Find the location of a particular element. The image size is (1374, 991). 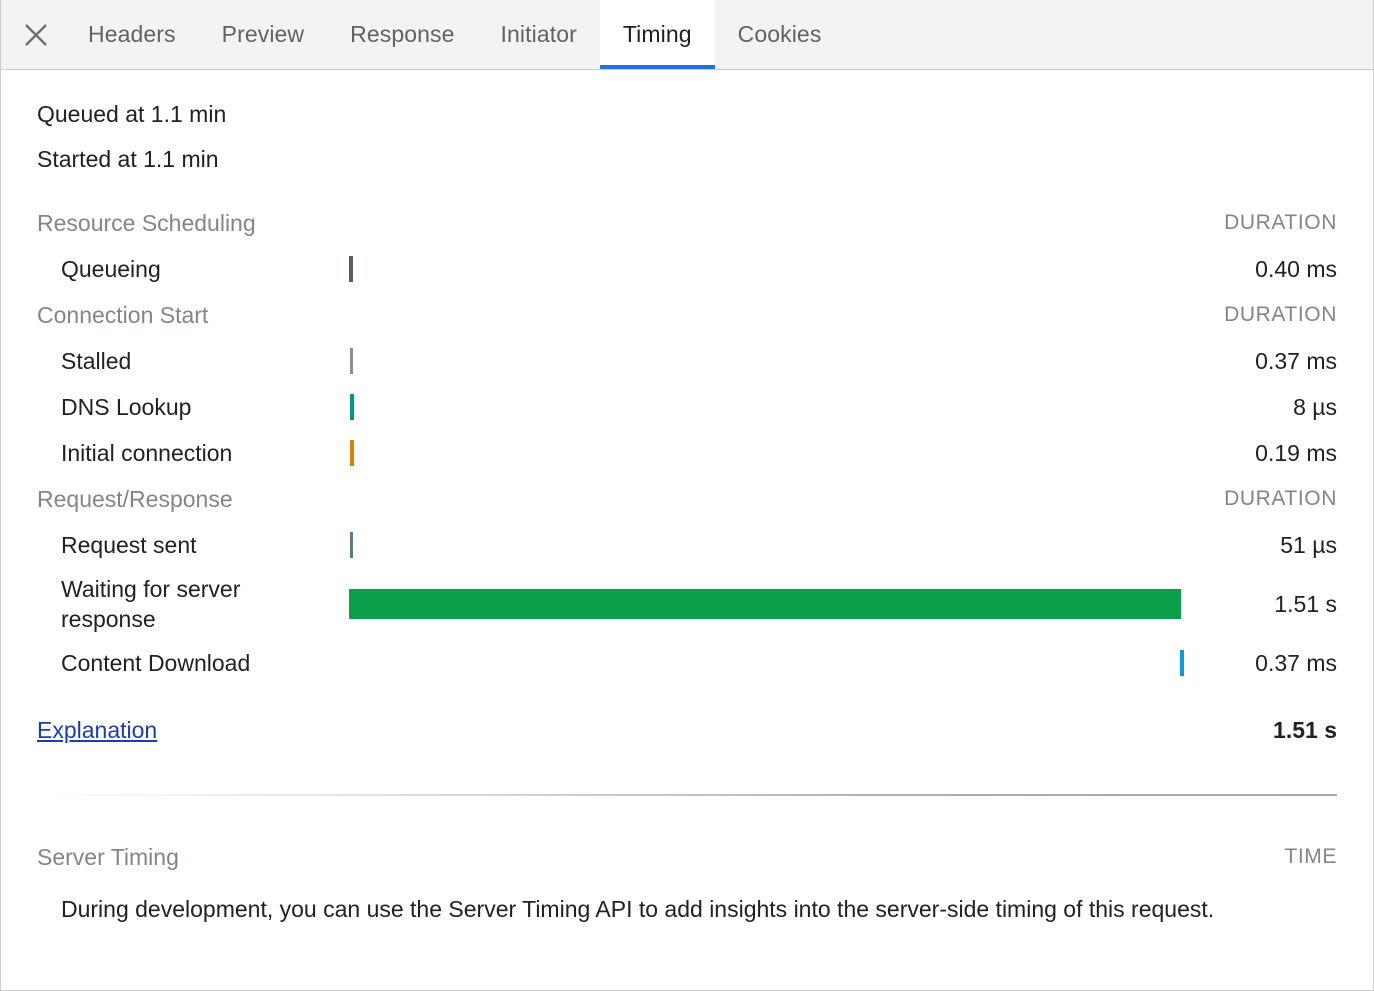

group-title: Resource Scheduling is located at coordinates (146, 222).